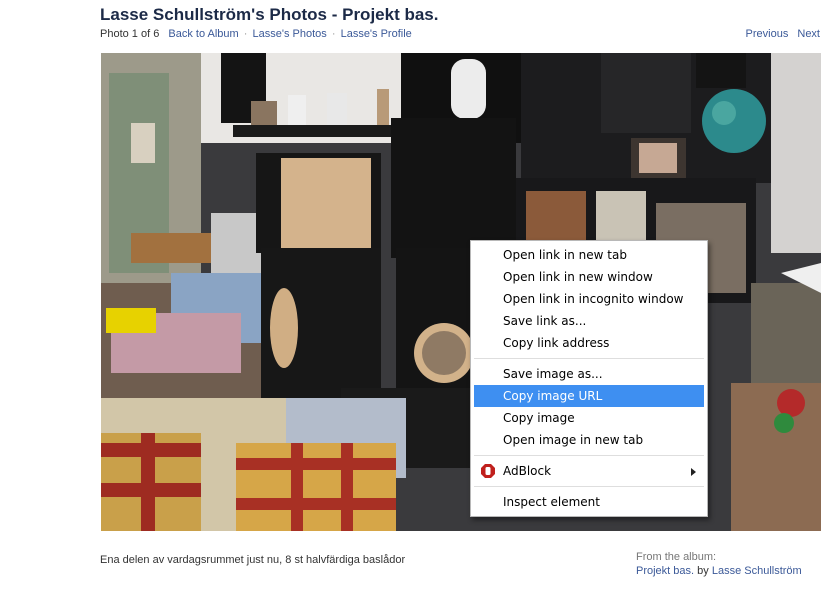 The height and width of the screenshot is (590, 829). Describe the element at coordinates (593, 299) in the screenshot. I see `menu-item-label: Open link in incognito window` at that location.